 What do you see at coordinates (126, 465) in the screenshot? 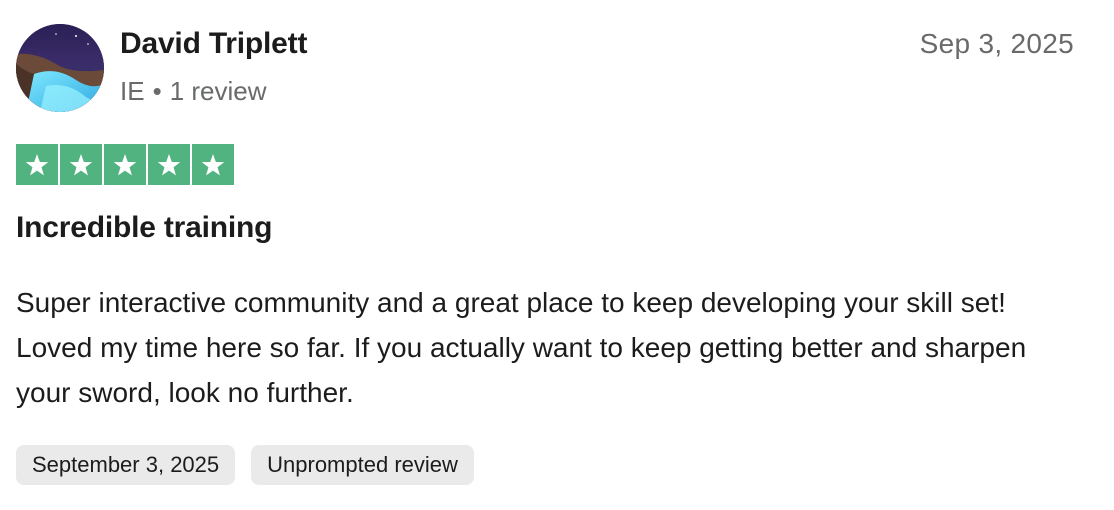
I see `experience-date-tag: September 3, 2025` at bounding box center [126, 465].